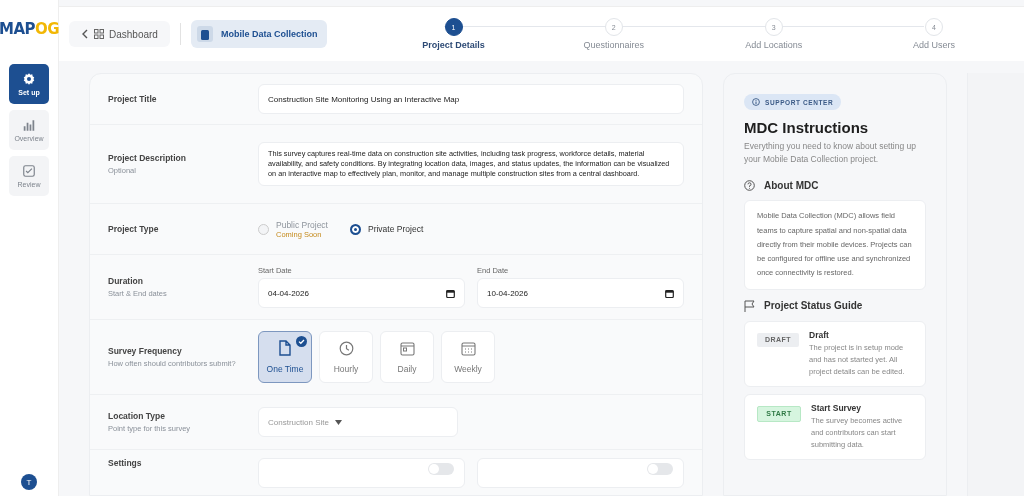 The width and height of the screenshot is (1024, 496). I want to click on field-label: Survey Frequency, so click(145, 351).